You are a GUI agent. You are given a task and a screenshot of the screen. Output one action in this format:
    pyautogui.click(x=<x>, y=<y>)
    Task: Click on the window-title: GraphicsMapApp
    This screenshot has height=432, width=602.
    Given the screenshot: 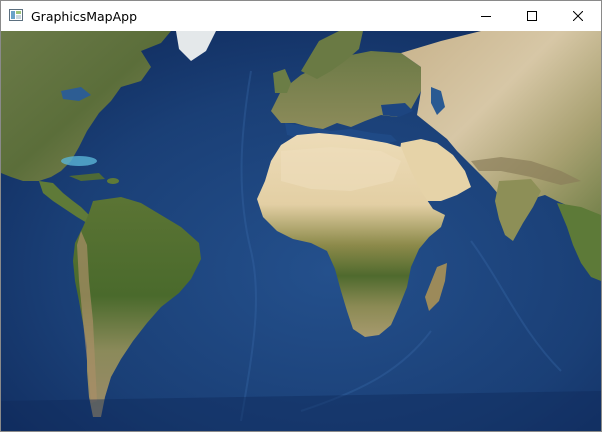 What is the action you would take?
    pyautogui.click(x=84, y=16)
    